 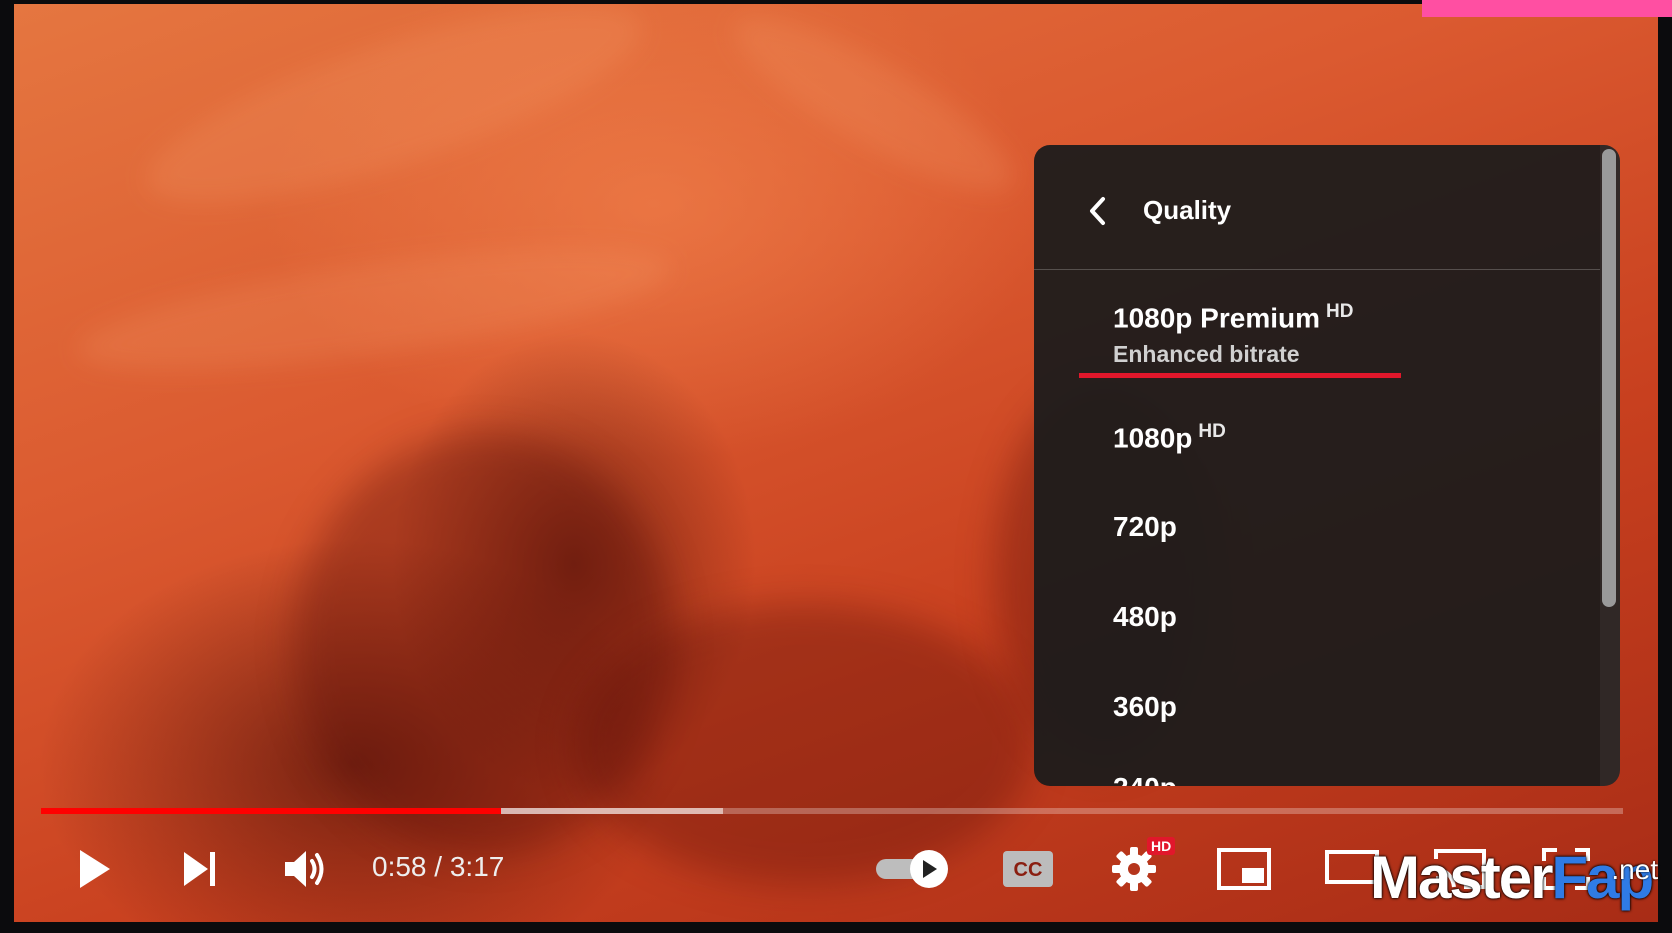 I want to click on svg-text: CC, so click(x=1028, y=870).